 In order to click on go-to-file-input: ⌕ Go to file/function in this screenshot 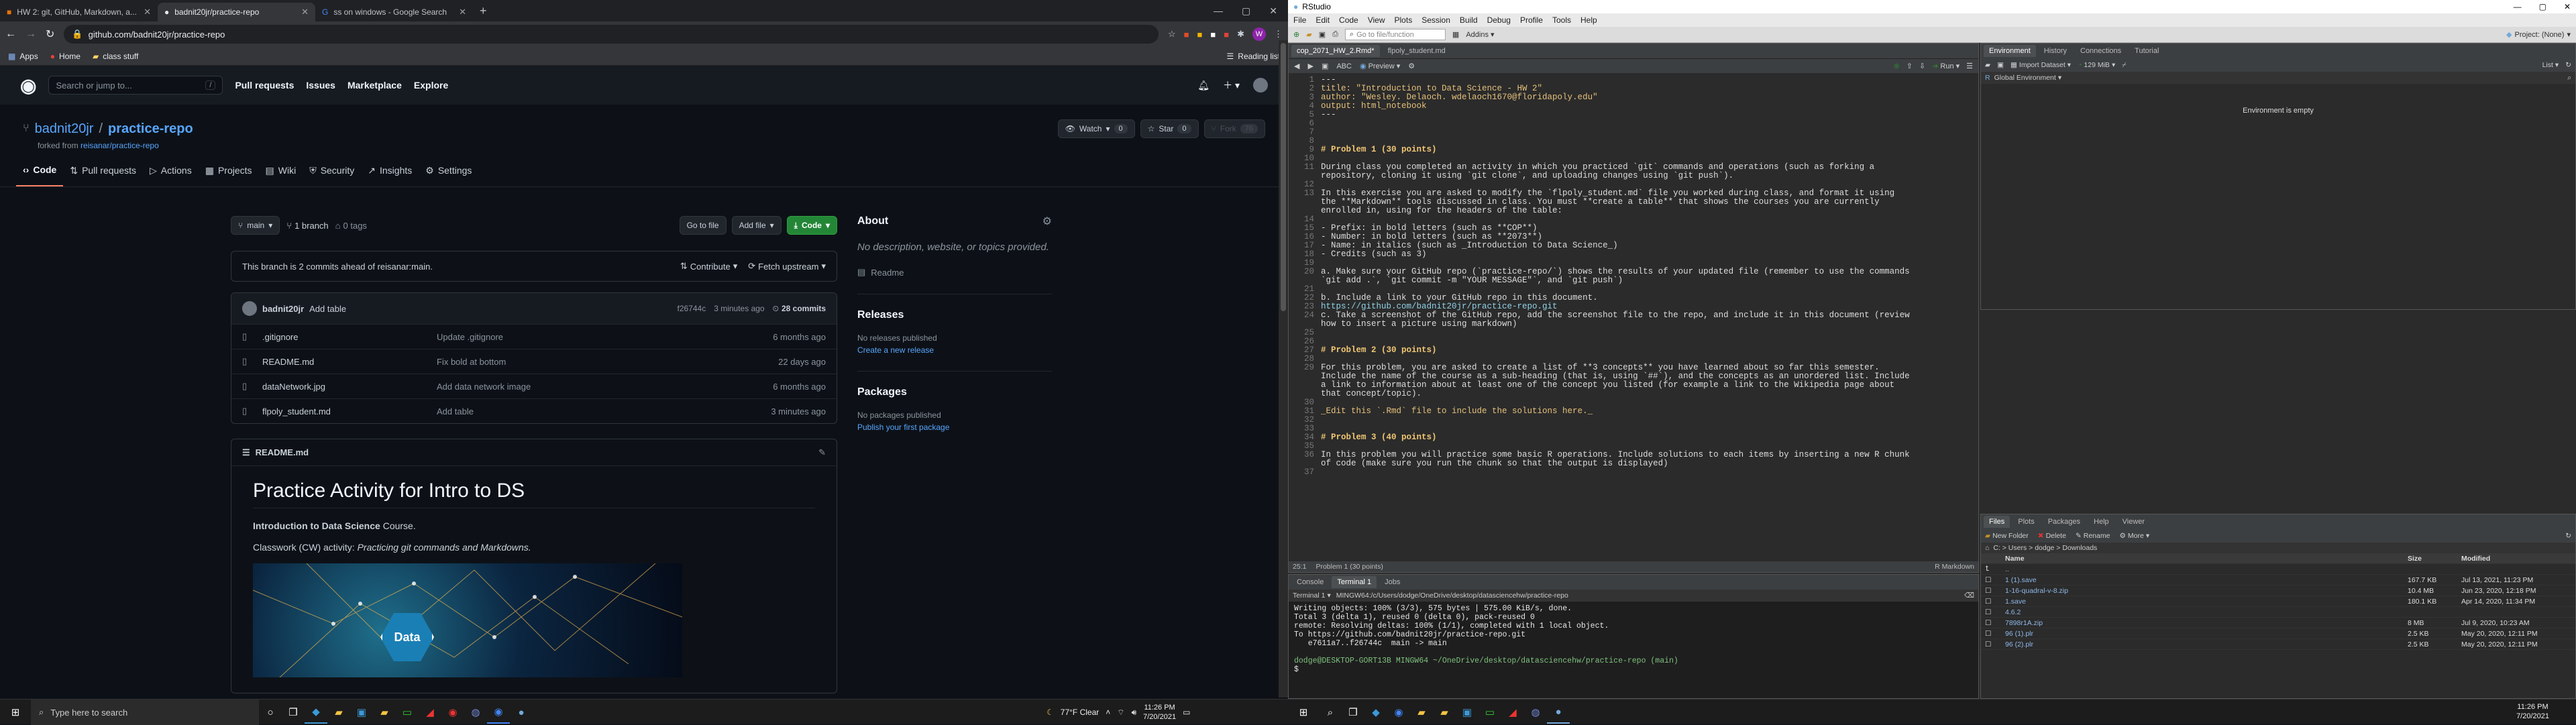, I will do `click(1395, 34)`.